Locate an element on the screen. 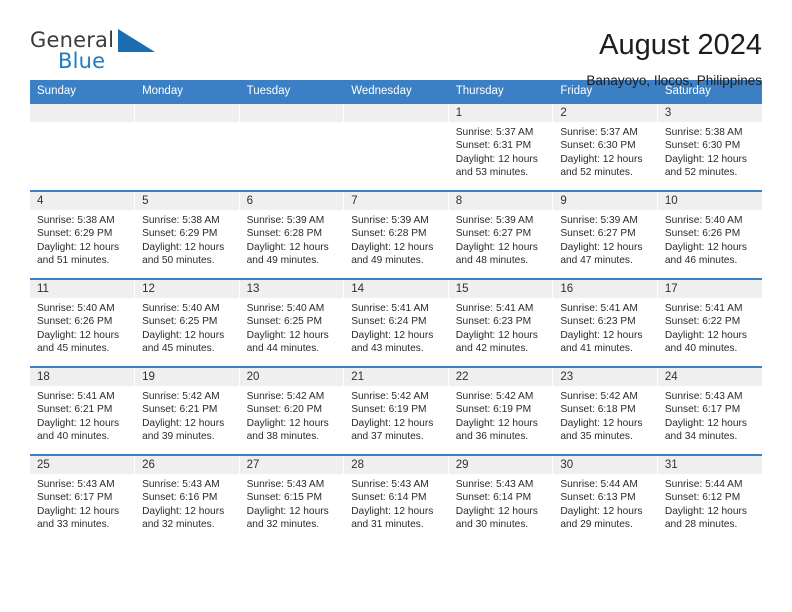 Image resolution: width=792 pixels, height=612 pixels. day-number: 20 is located at coordinates (291, 377).